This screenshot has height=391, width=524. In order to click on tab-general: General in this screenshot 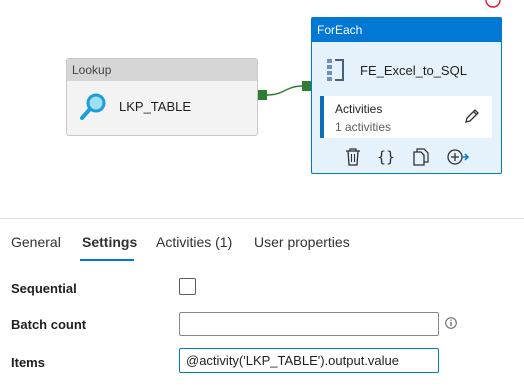, I will do `click(36, 242)`.